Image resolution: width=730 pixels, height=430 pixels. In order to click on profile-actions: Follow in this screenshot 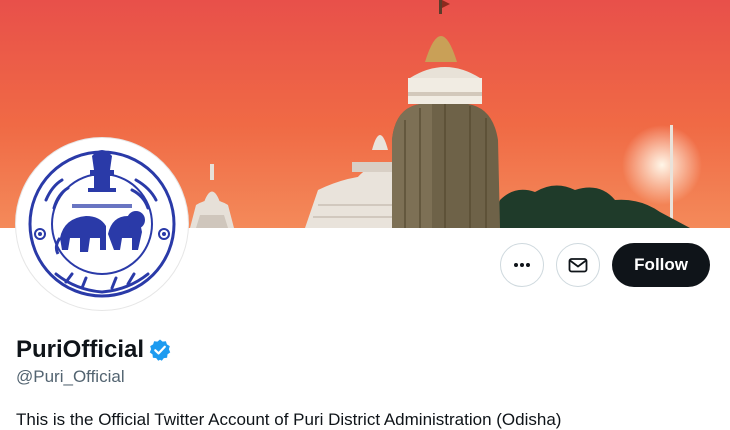, I will do `click(605, 265)`.